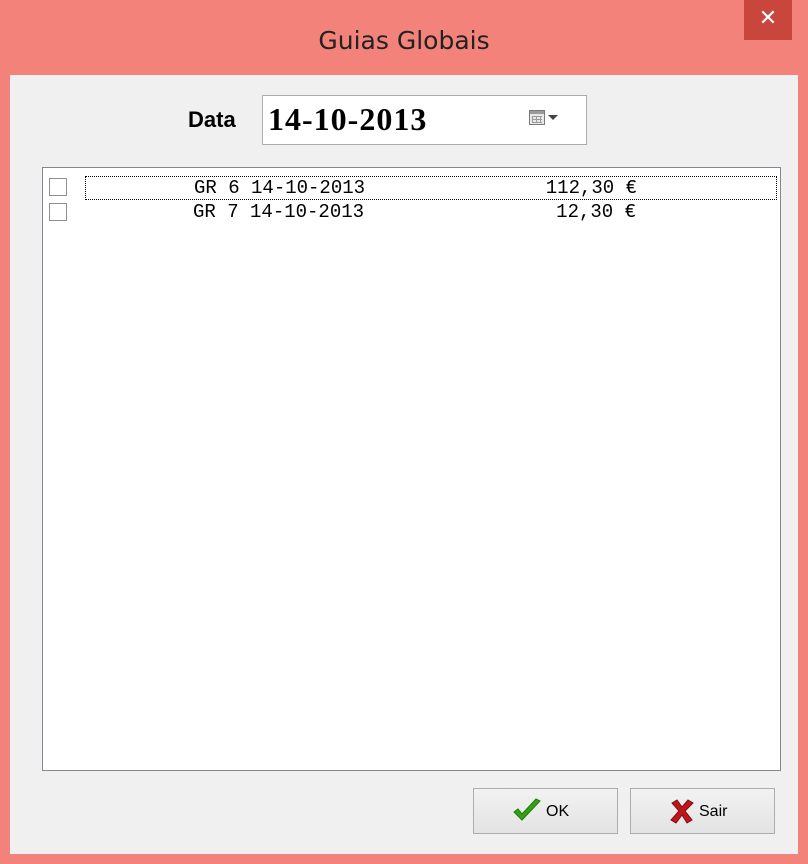 The image size is (808, 864). I want to click on date-label: Data, so click(212, 119).